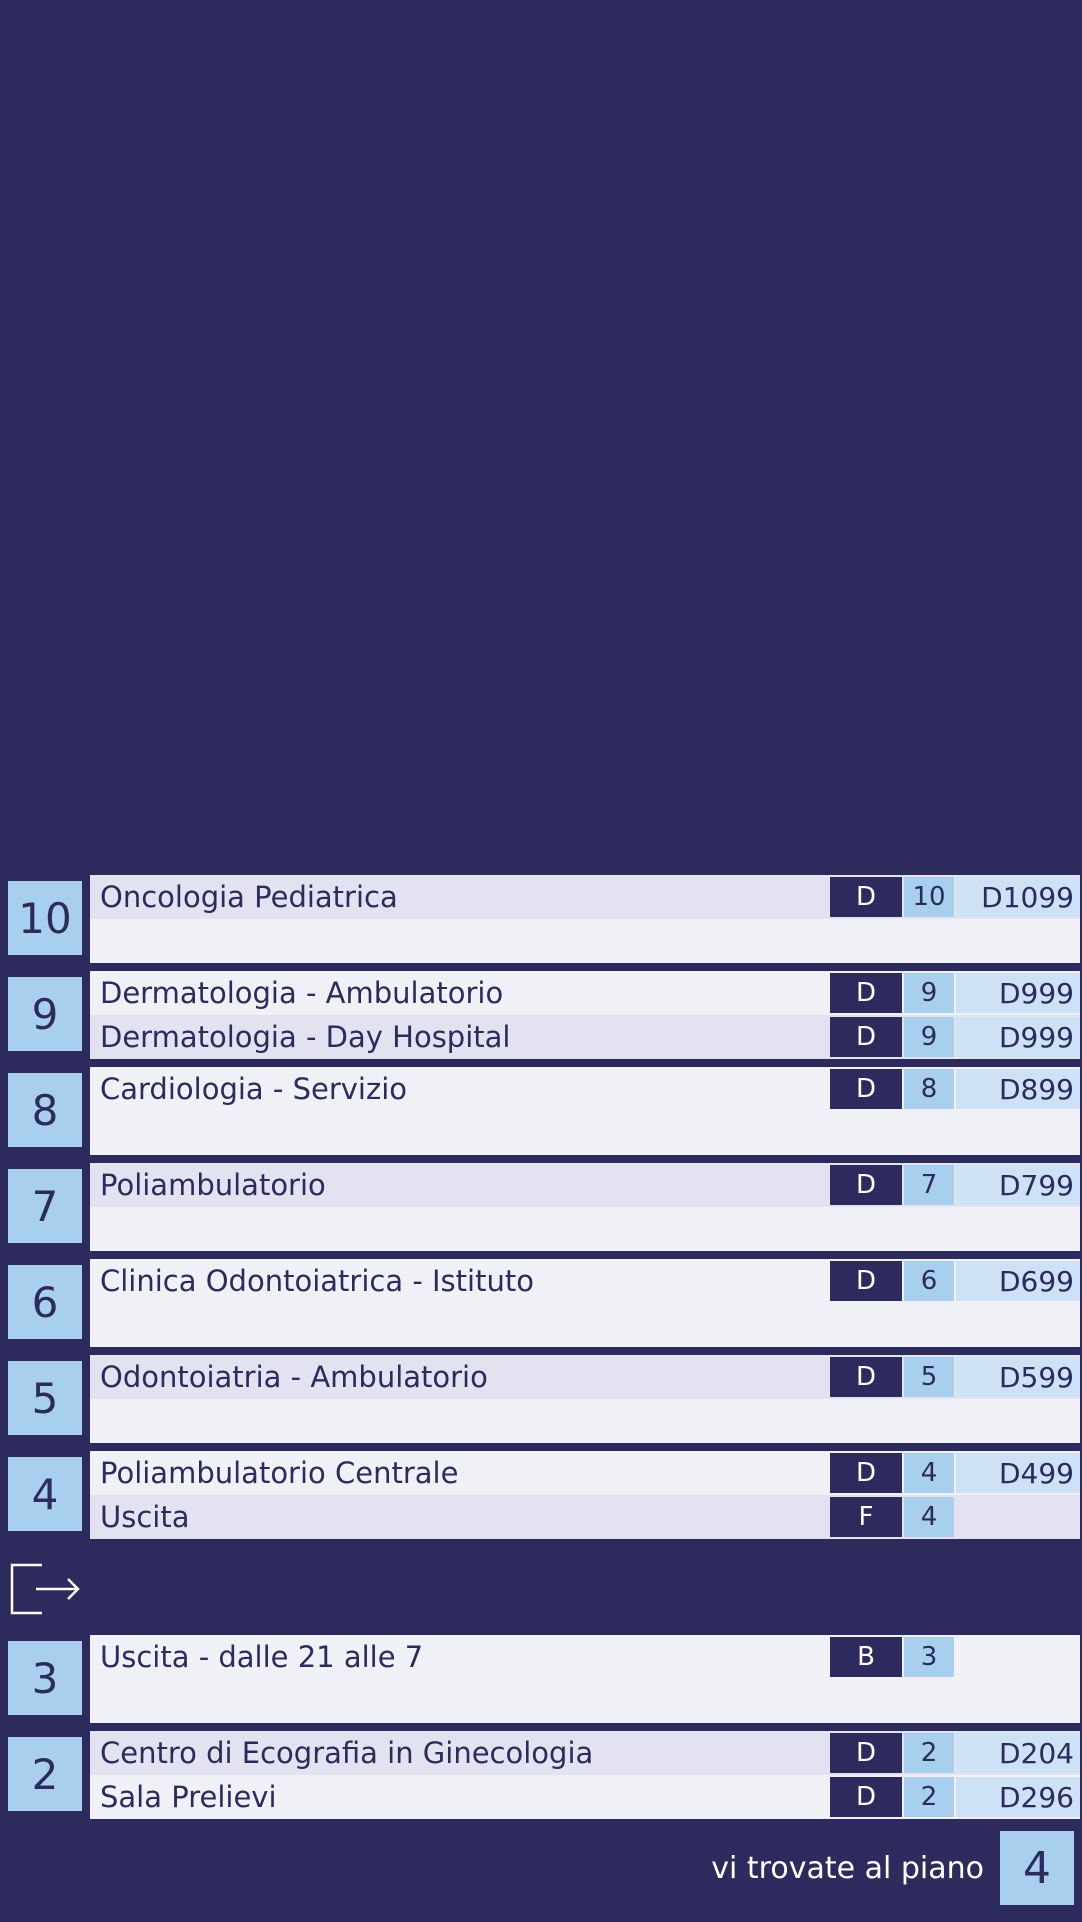  Describe the element at coordinates (585, 1281) in the screenshot. I see `directory-entry: Clinica Odontoiatrica - Istituto D 6 D699` at that location.